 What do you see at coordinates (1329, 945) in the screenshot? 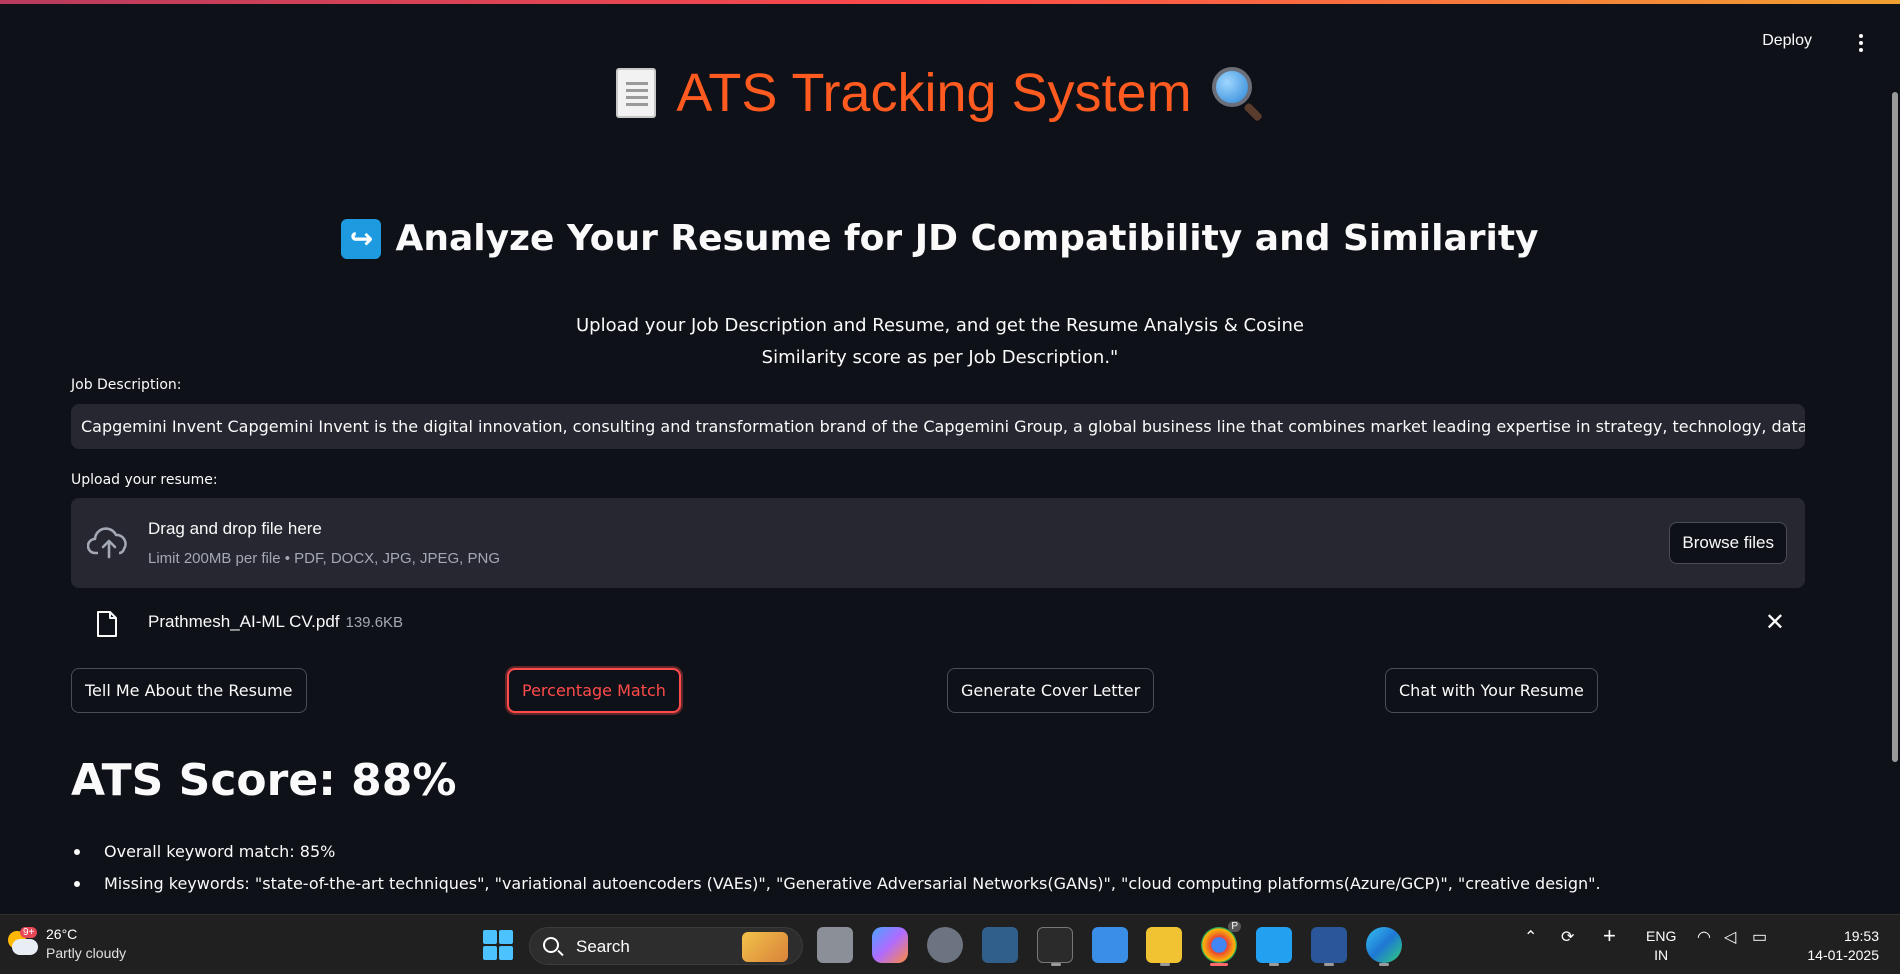
I see `word-icon` at bounding box center [1329, 945].